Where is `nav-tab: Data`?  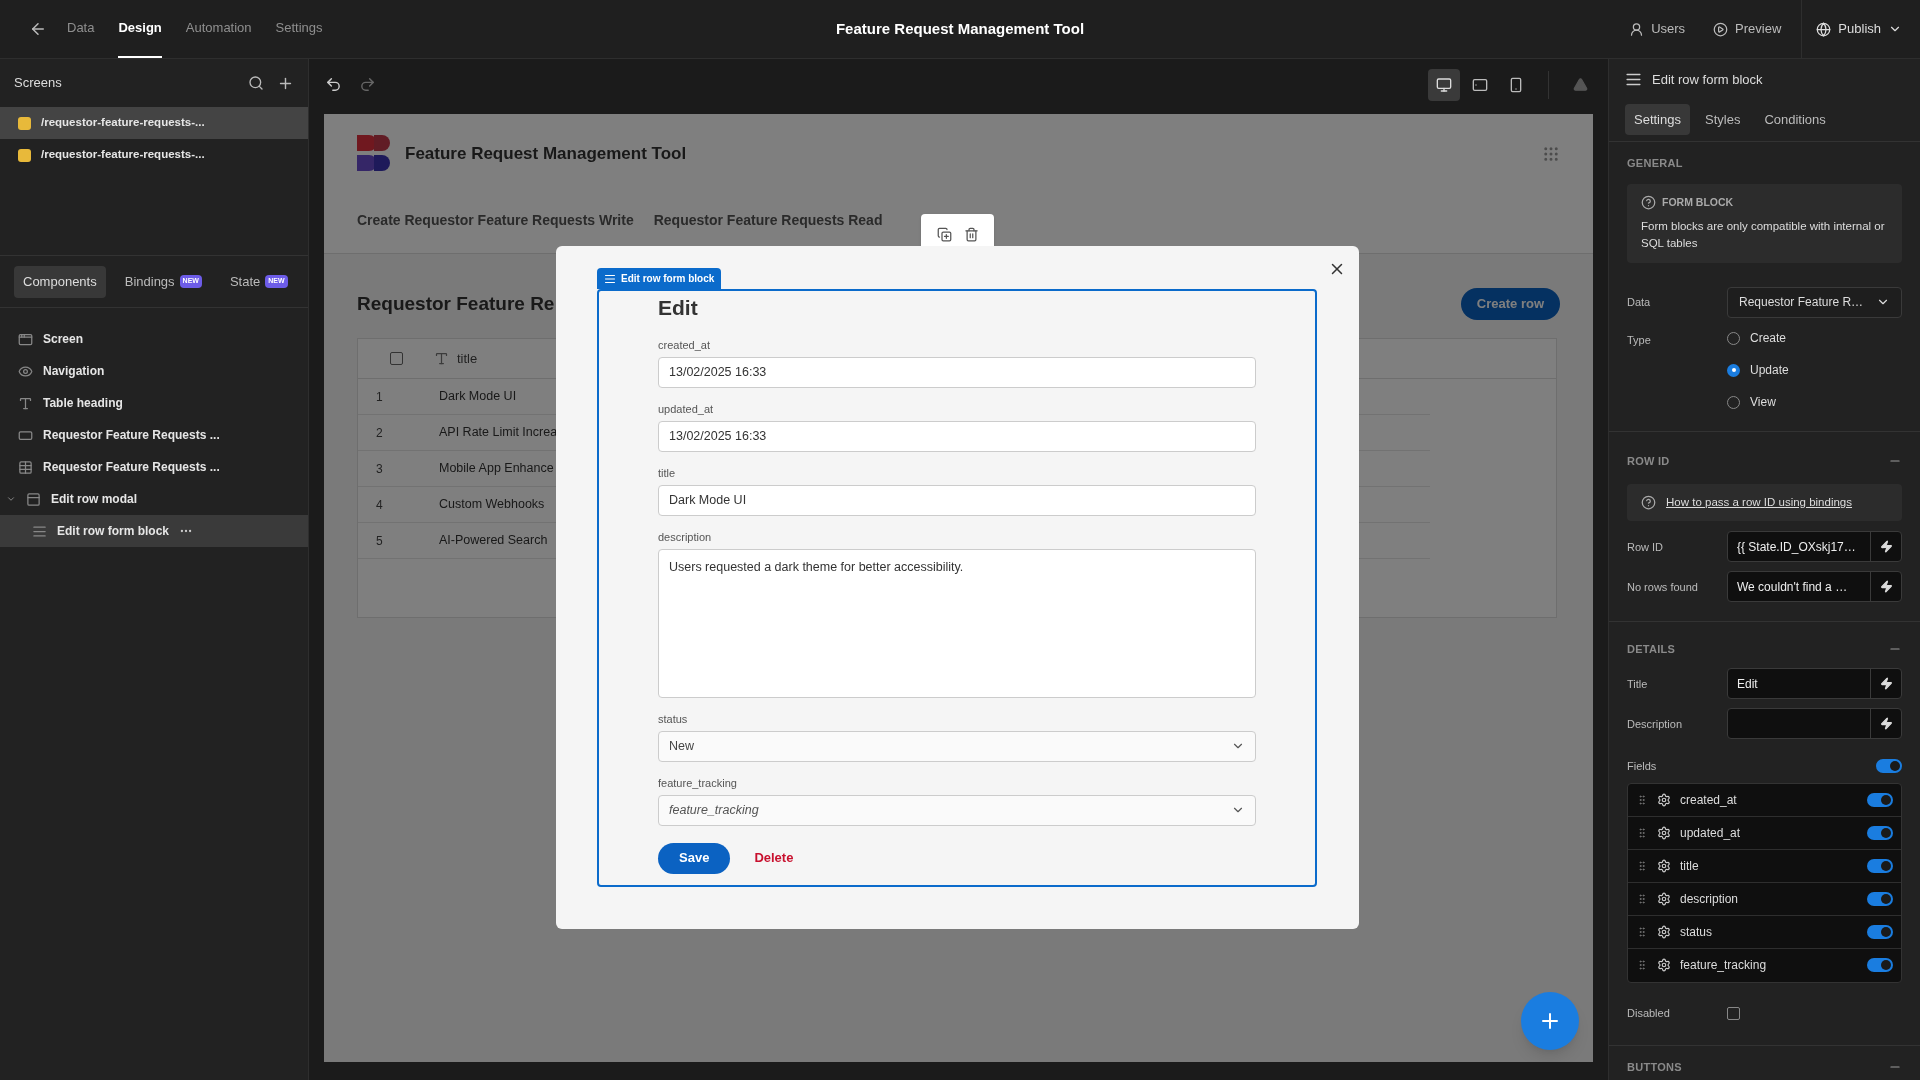 nav-tab: Data is located at coordinates (81, 29).